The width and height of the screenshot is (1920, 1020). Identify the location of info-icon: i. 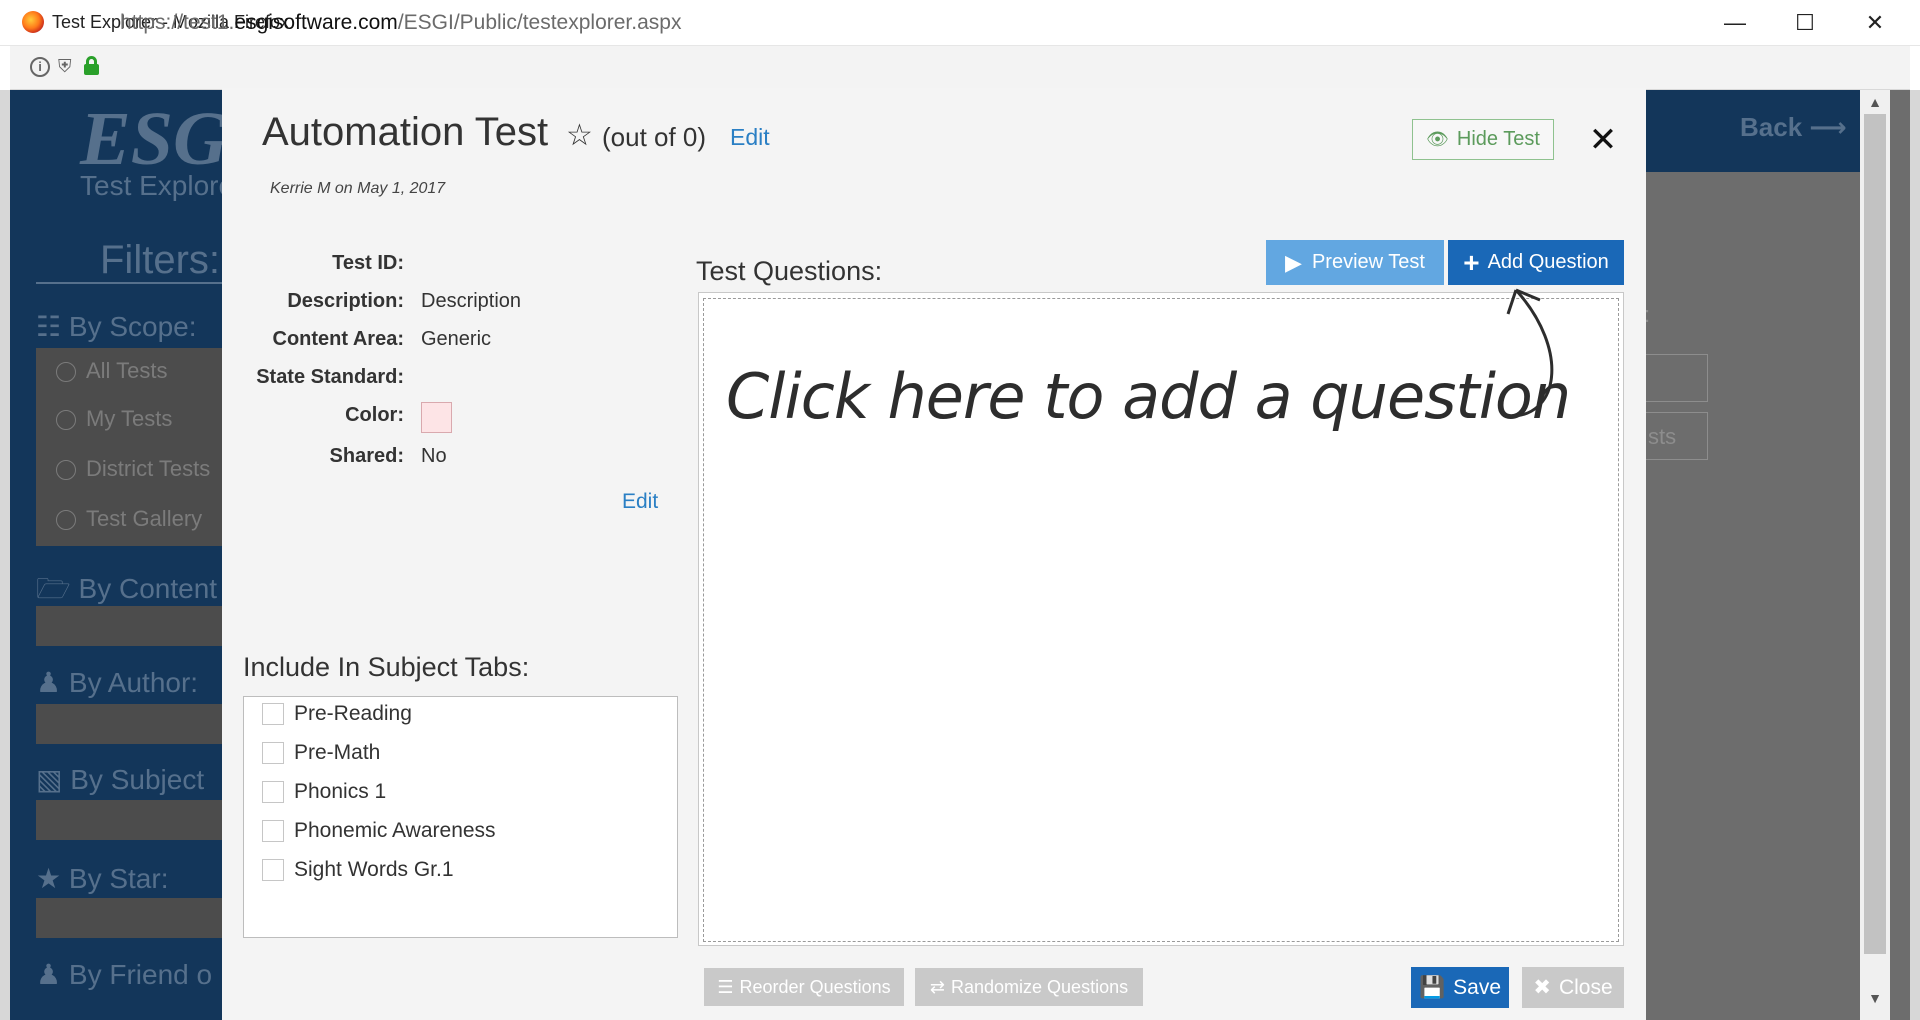
(40, 67).